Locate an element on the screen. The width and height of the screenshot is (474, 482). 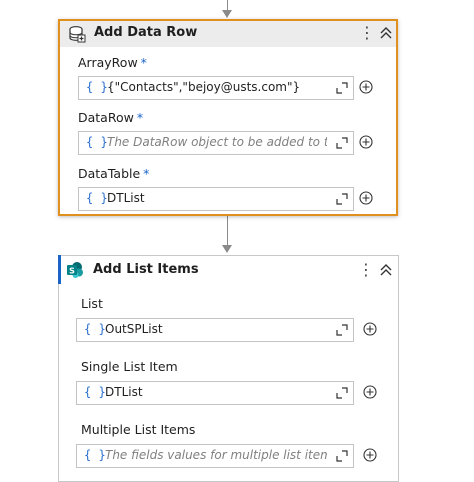
field-label-datarow: DataRow * is located at coordinates (110, 117).